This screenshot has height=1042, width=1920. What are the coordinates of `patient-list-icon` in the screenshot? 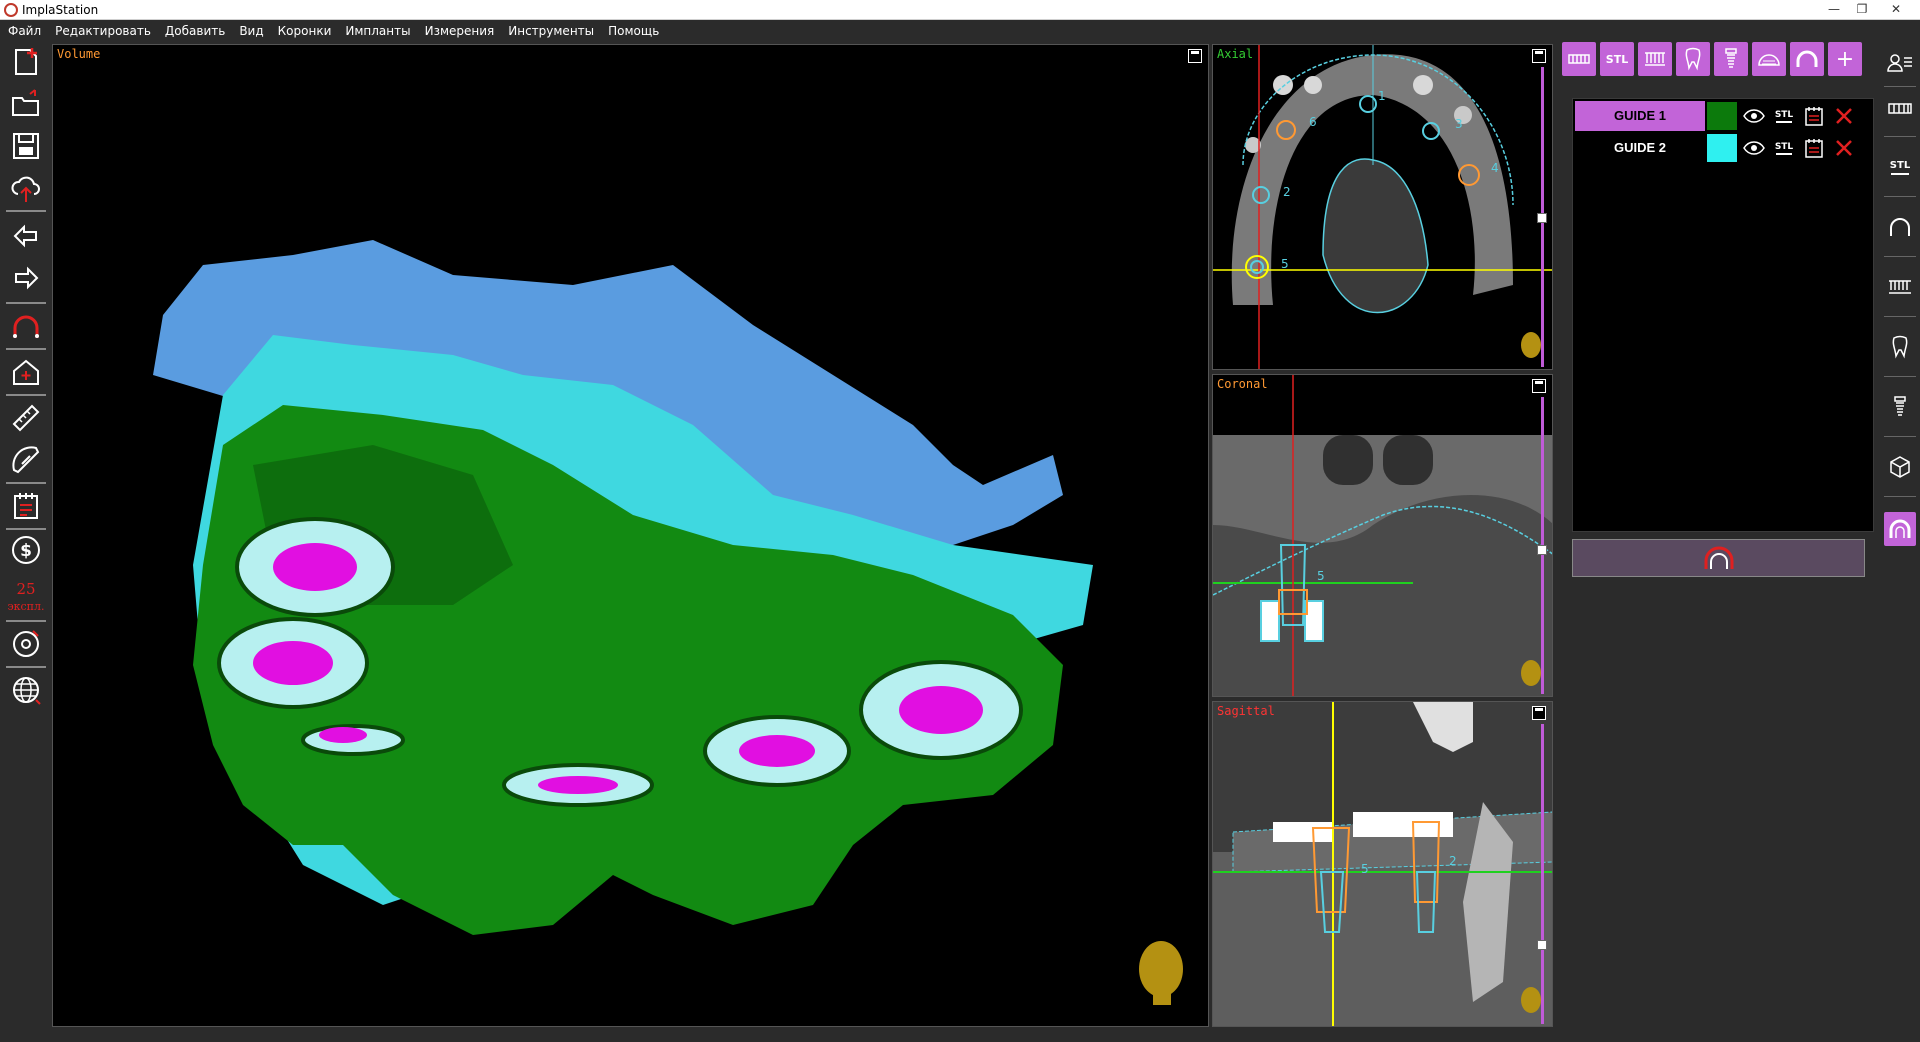 It's located at (1899, 63).